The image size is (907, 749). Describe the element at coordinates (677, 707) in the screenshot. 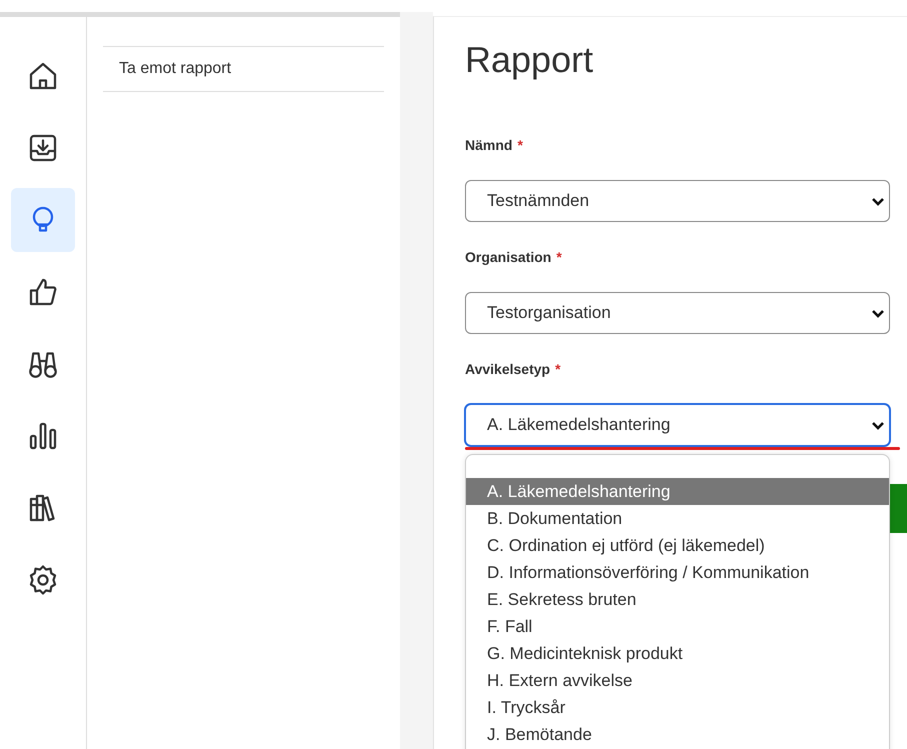

I see `dropdown-option: I. Trycksår` at that location.